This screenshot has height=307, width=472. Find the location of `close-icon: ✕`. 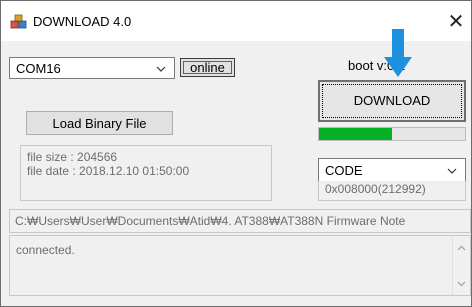

close-icon: ✕ is located at coordinates (456, 22).